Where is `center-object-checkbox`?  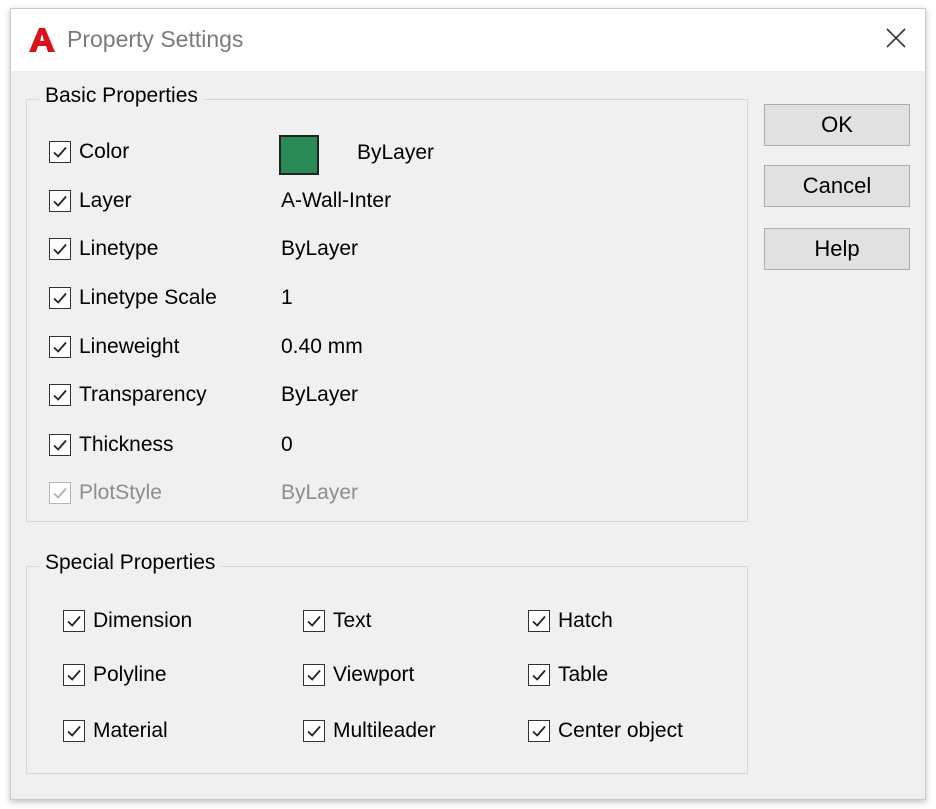
center-object-checkbox is located at coordinates (539, 731).